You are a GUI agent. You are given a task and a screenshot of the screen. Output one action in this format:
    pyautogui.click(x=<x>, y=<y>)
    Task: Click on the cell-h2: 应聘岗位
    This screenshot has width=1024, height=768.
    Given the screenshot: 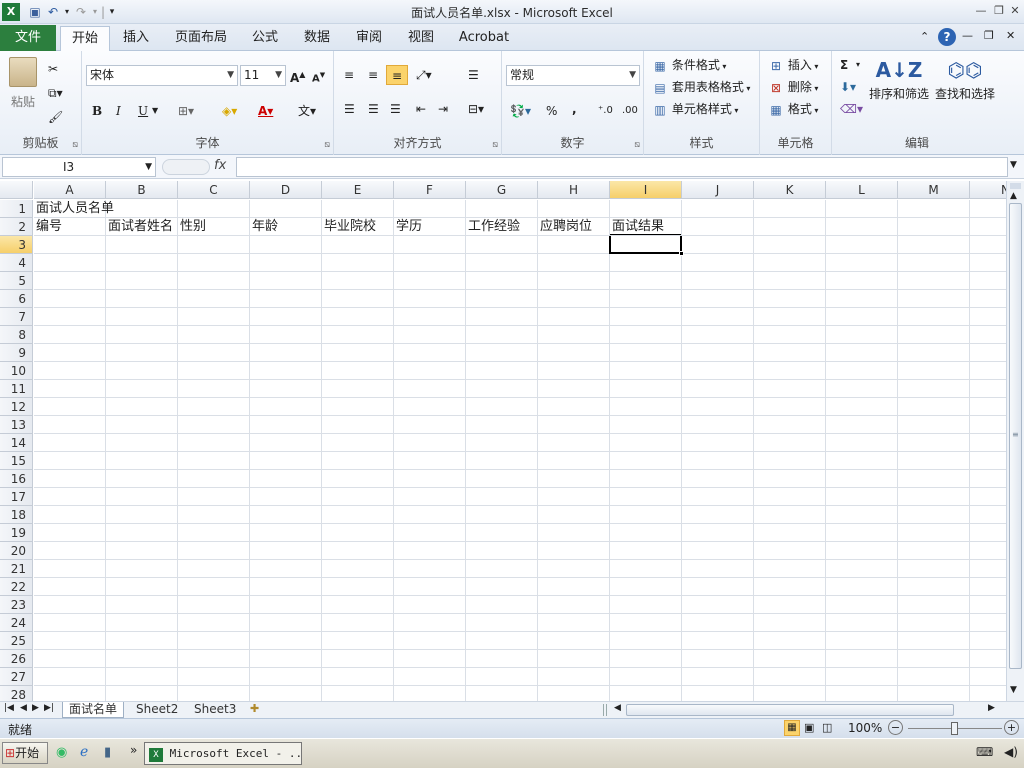 What is the action you would take?
    pyautogui.click(x=574, y=227)
    